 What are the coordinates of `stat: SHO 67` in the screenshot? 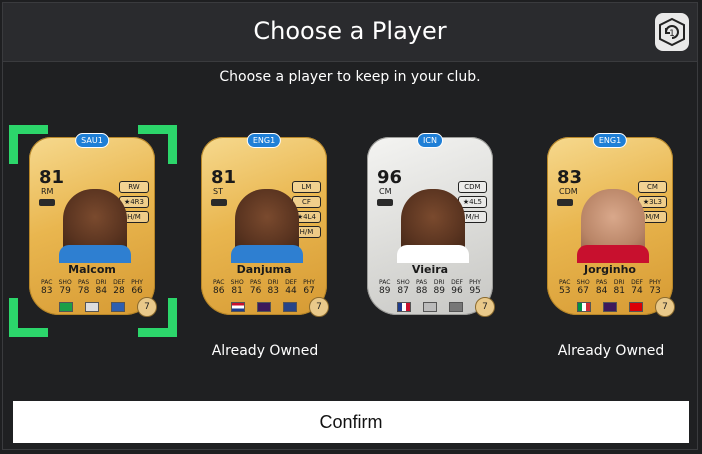 It's located at (583, 287).